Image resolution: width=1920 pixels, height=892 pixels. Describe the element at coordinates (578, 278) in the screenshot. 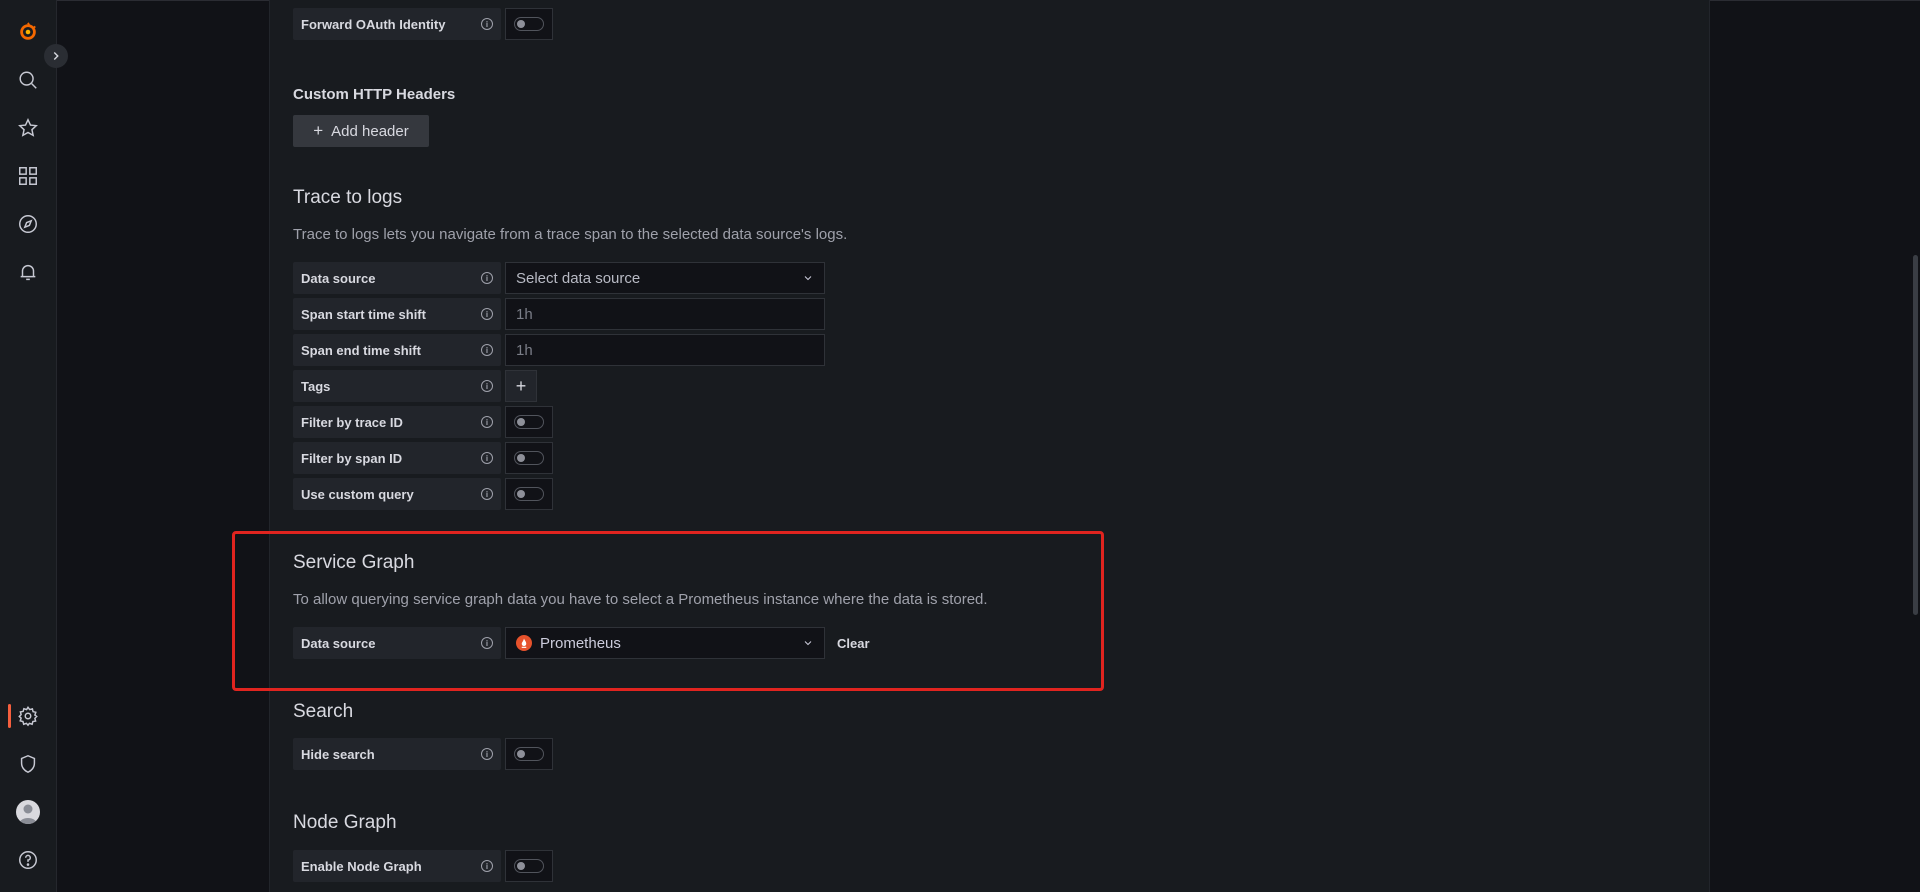

I see `trace-data-source-placeholder: Select data source` at that location.